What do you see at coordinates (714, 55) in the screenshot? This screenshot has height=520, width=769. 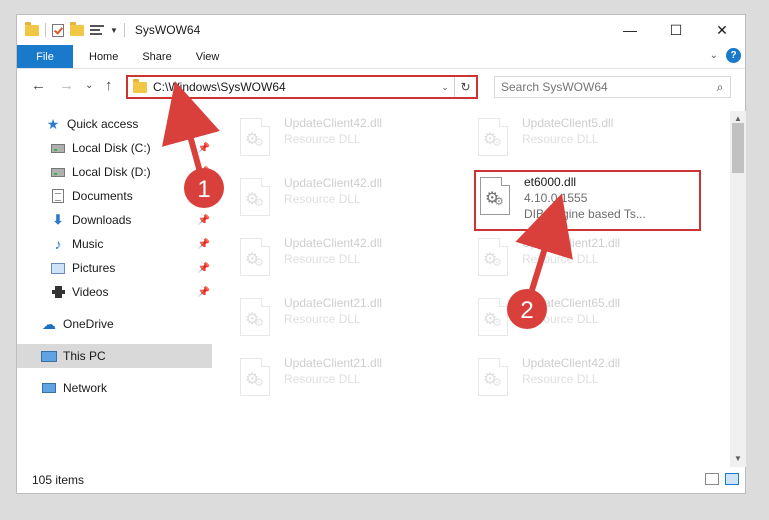 I see `expand-ribbon-icon: ⌄` at bounding box center [714, 55].